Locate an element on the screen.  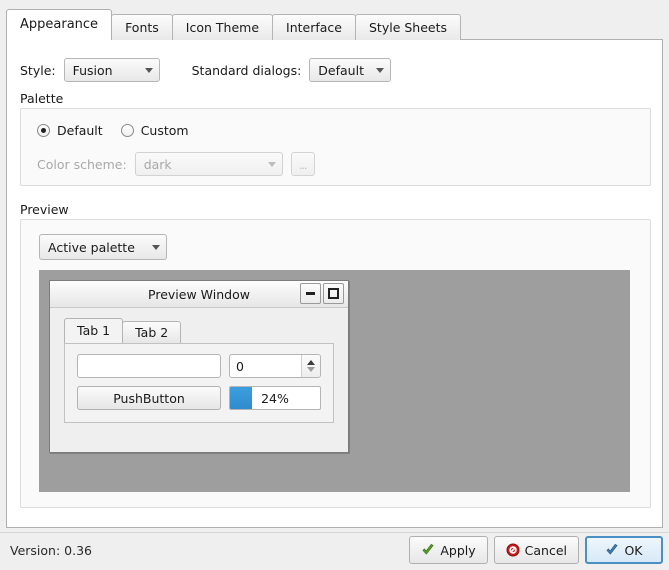
preview-tab-2-label: Tab 2 is located at coordinates (152, 332).